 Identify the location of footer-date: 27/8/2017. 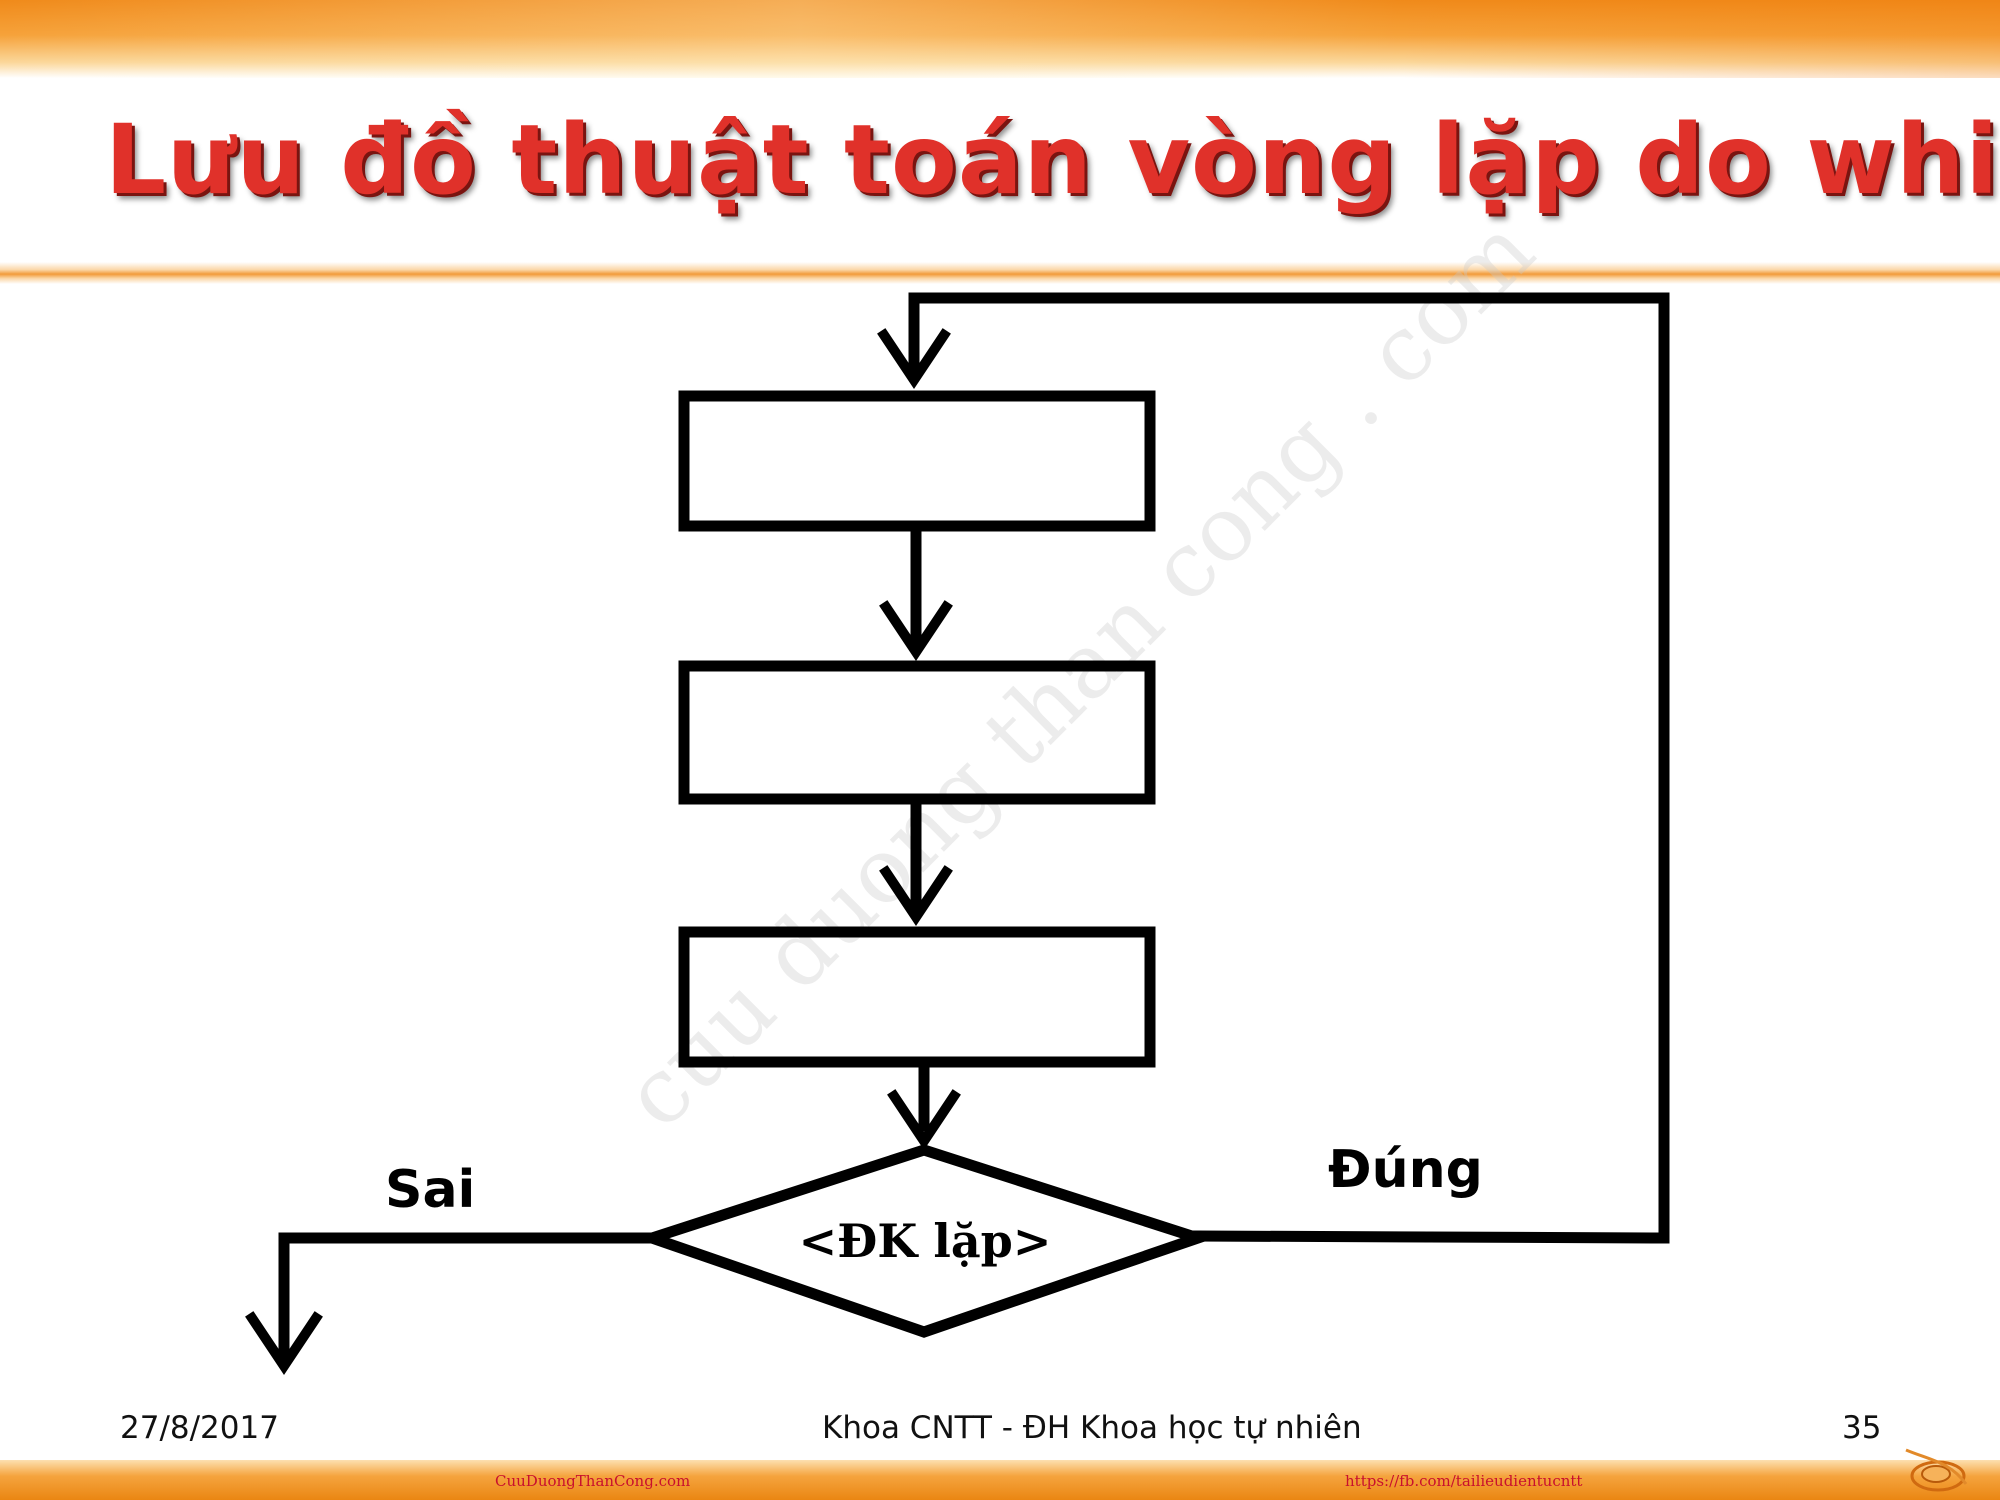
(199, 1428).